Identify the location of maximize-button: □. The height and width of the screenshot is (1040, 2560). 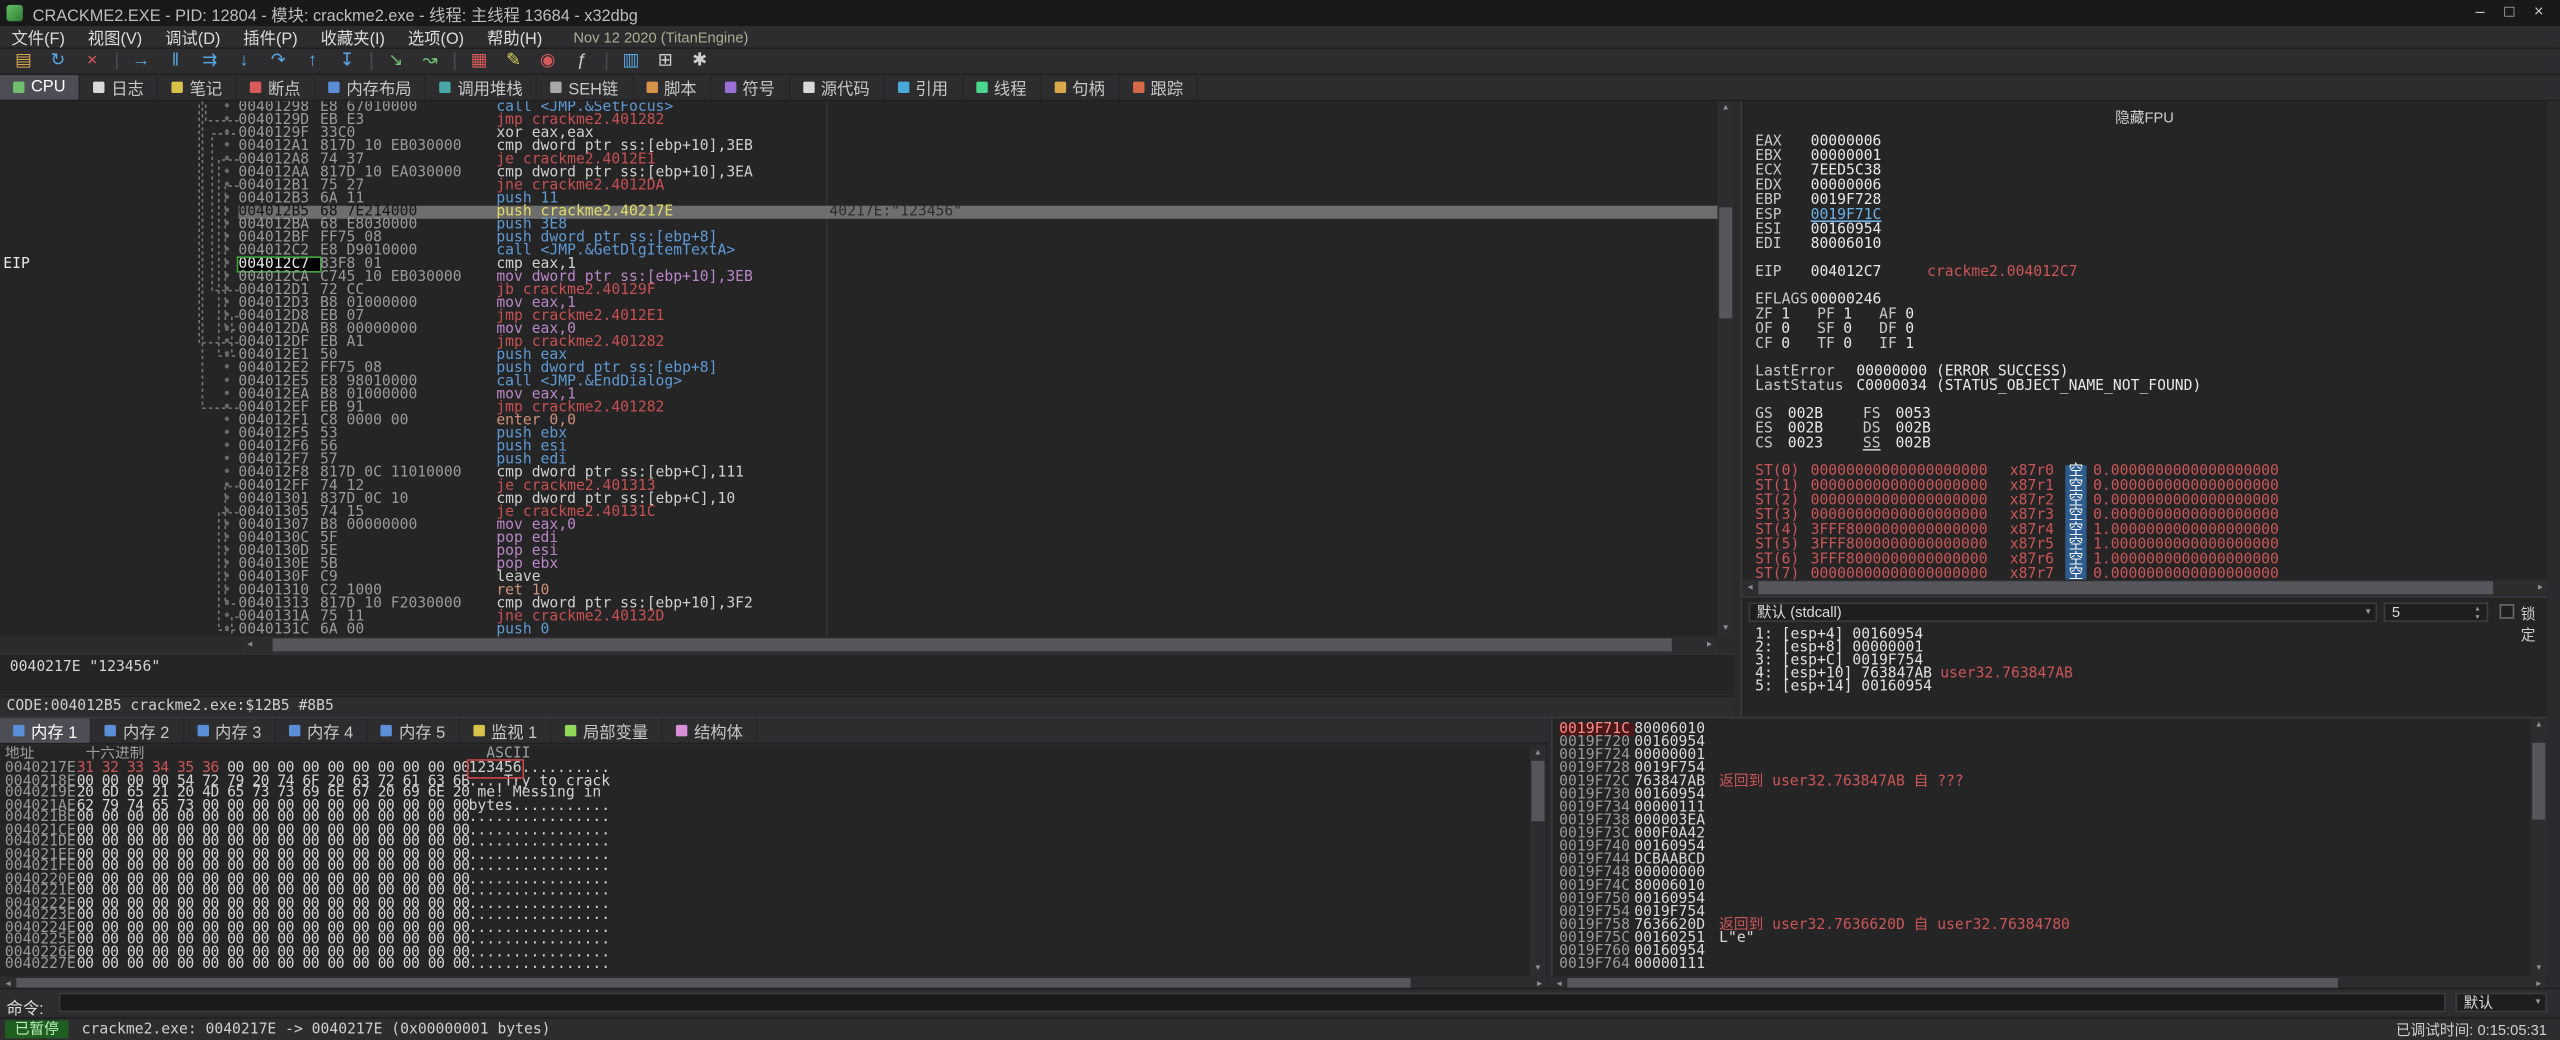
(2509, 13).